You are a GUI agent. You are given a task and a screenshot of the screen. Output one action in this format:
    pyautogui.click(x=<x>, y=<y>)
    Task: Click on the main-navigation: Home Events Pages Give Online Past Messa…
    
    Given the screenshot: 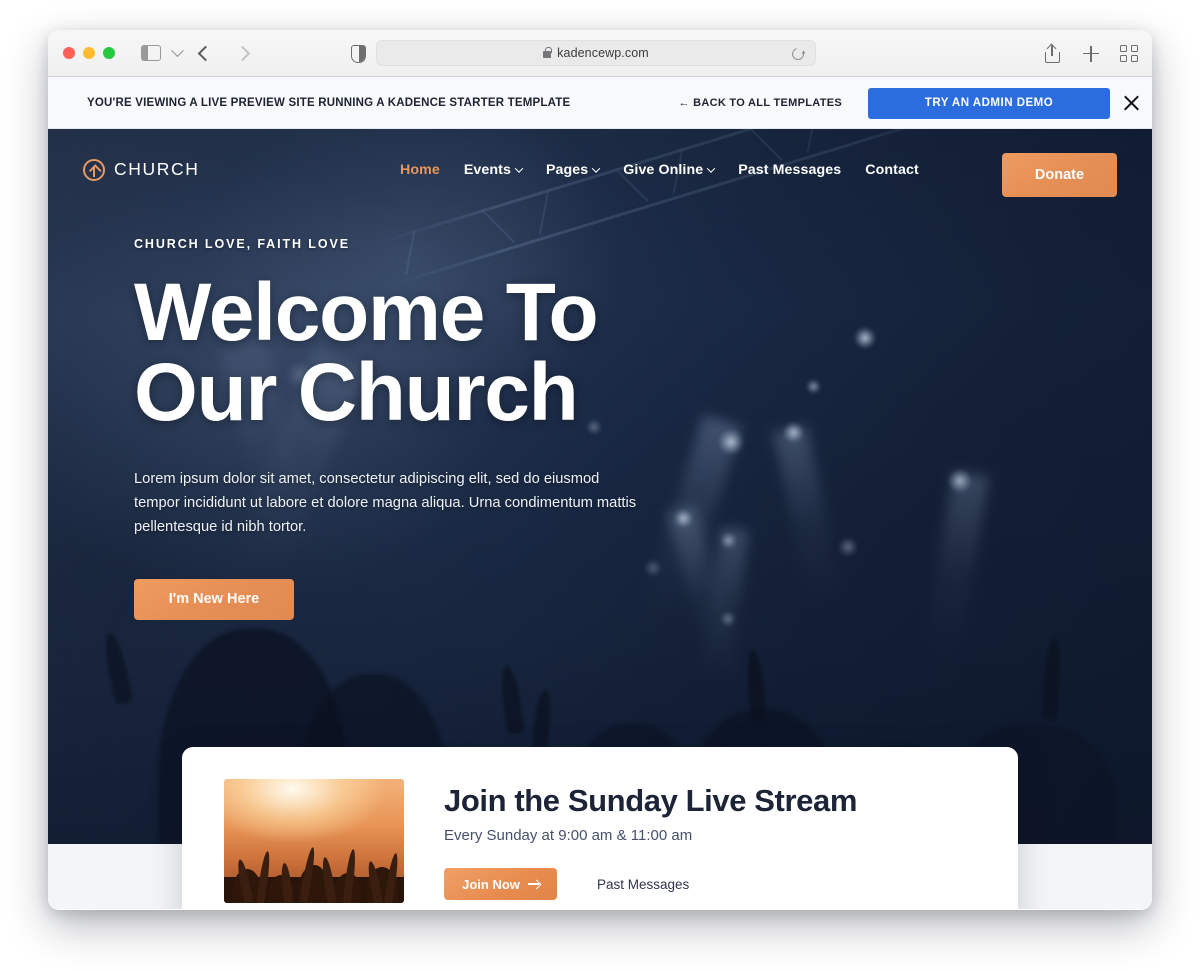 What is the action you would take?
    pyautogui.click(x=659, y=169)
    